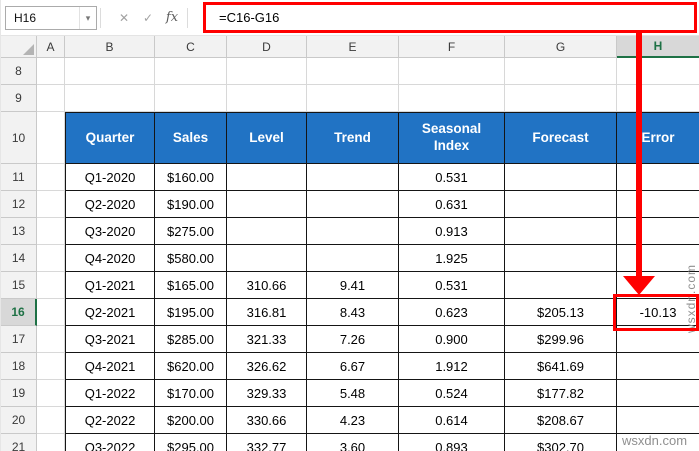 This screenshot has width=699, height=451. I want to click on cell-E9, so click(353, 98).